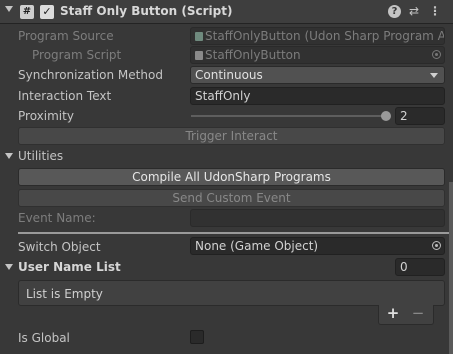 Image resolution: width=453 pixels, height=354 pixels. What do you see at coordinates (233, 233) in the screenshot?
I see `section-divider` at bounding box center [233, 233].